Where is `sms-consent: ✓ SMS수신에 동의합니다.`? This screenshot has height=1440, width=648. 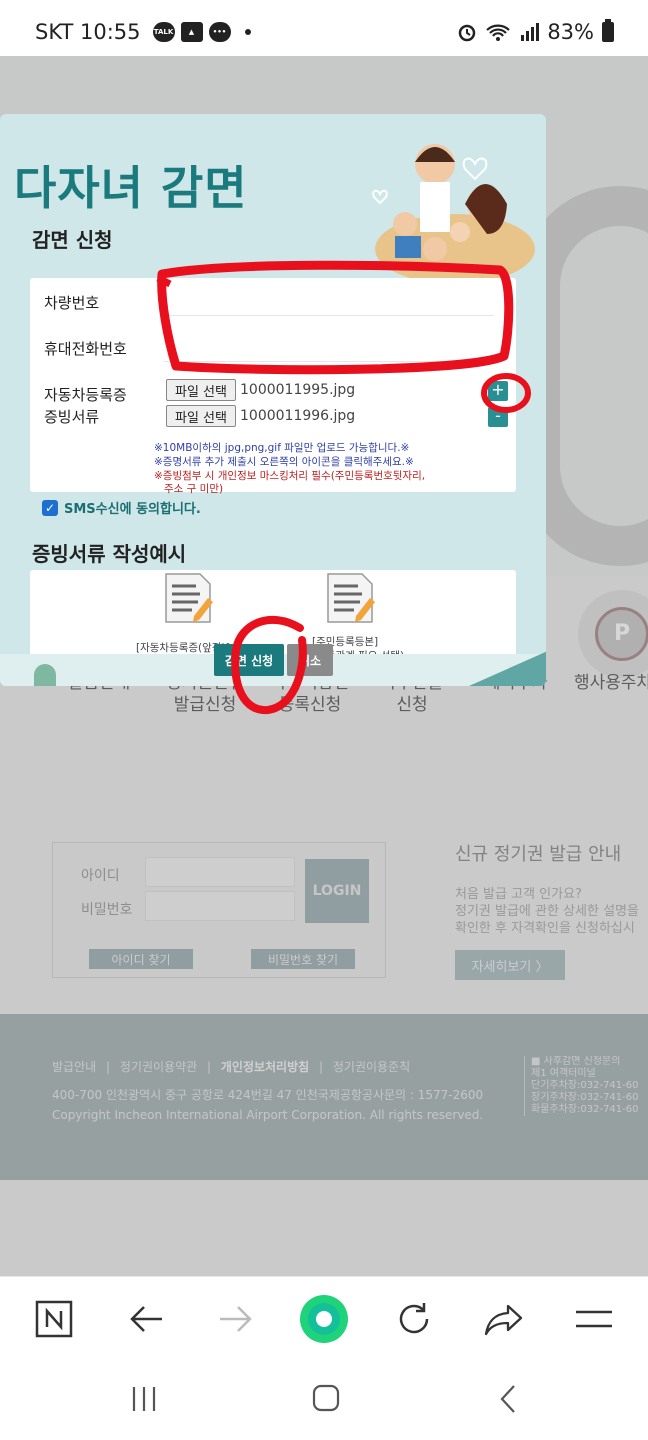
sms-consent: ✓ SMS수신에 동의합니다. is located at coordinates (121, 507).